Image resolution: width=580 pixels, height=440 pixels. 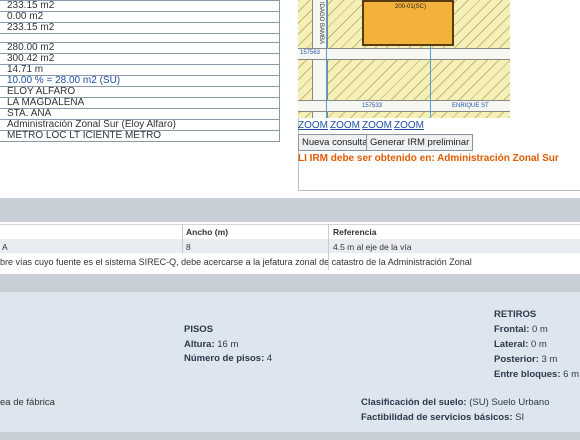 I want to click on retiro-posterior-label: Posterior:, so click(x=516, y=359).